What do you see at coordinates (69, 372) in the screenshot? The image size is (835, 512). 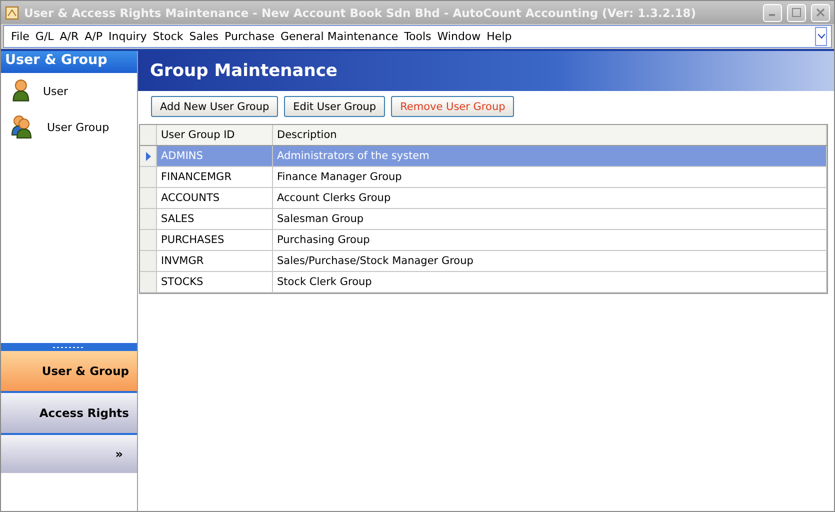 I see `nav-button: User & Group` at bounding box center [69, 372].